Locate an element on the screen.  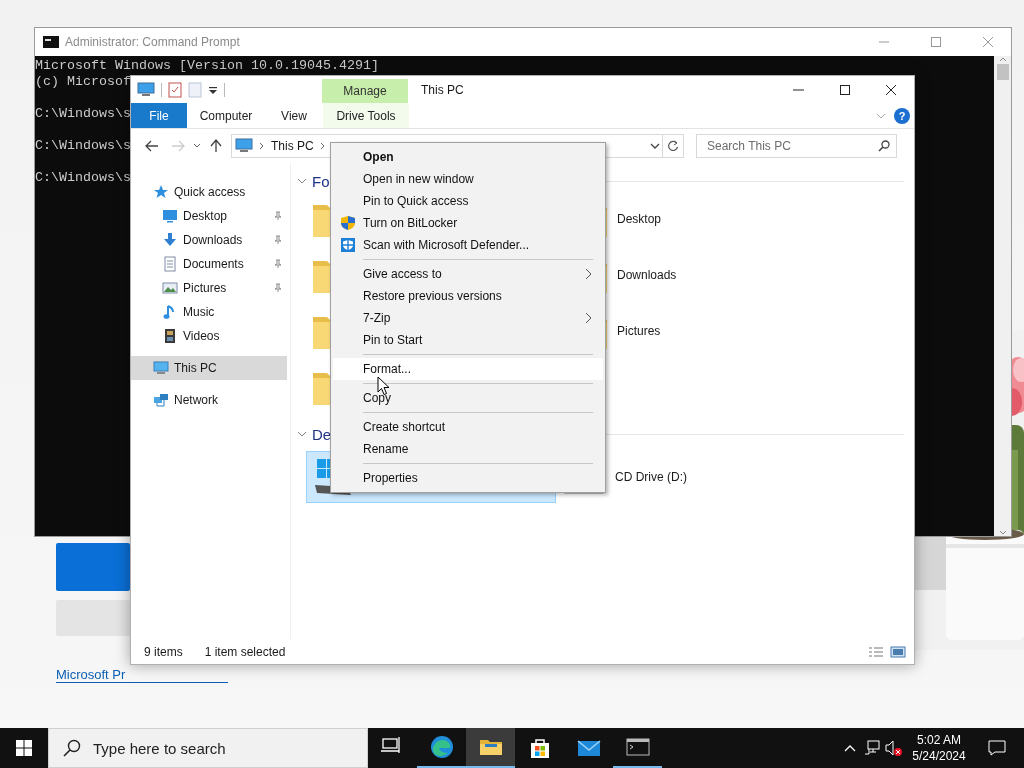
item-label: Downloads is located at coordinates (647, 275).